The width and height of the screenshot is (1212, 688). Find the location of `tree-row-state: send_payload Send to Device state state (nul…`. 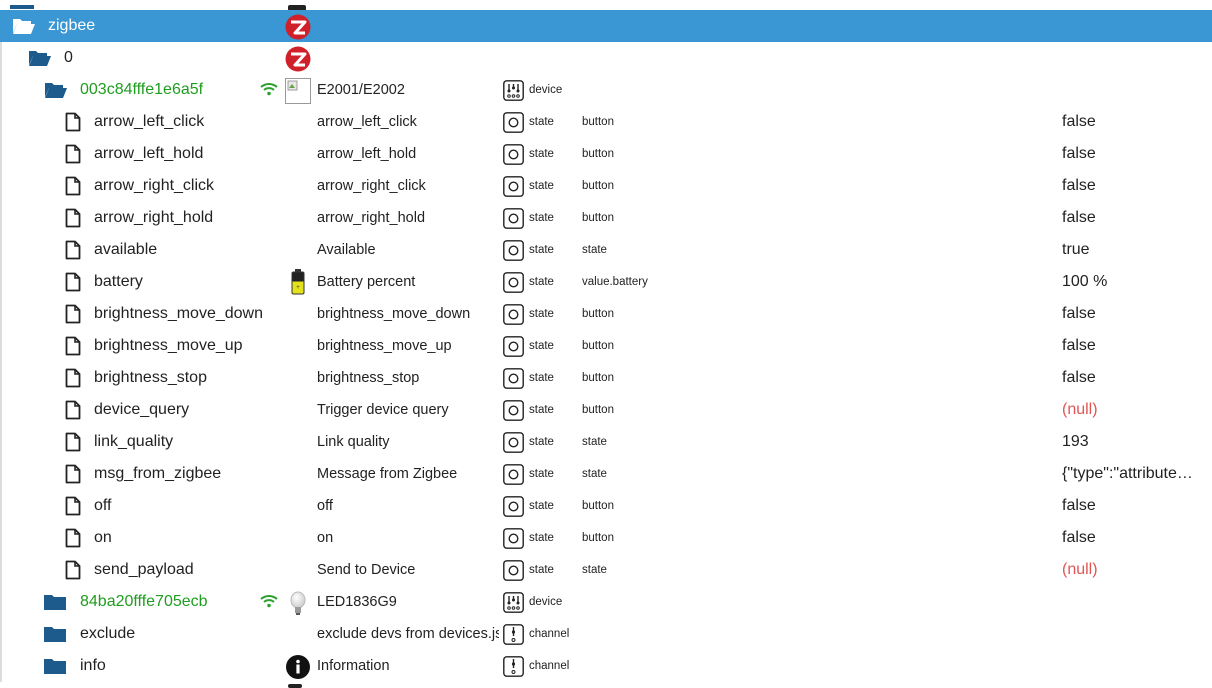

tree-row-state: send_payload Send to Device state state (nul… is located at coordinates (606, 570).